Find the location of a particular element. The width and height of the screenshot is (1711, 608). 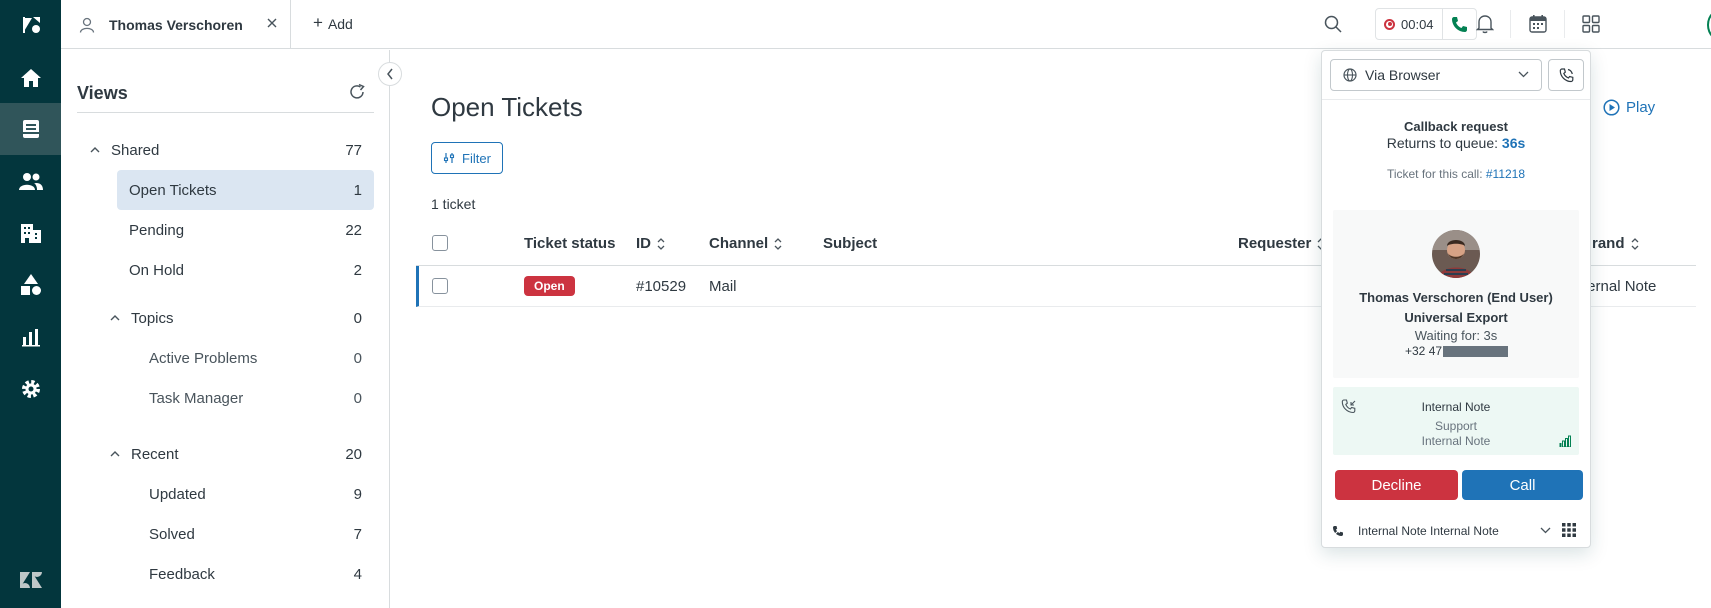

callback-title: Callback request is located at coordinates (1456, 126).